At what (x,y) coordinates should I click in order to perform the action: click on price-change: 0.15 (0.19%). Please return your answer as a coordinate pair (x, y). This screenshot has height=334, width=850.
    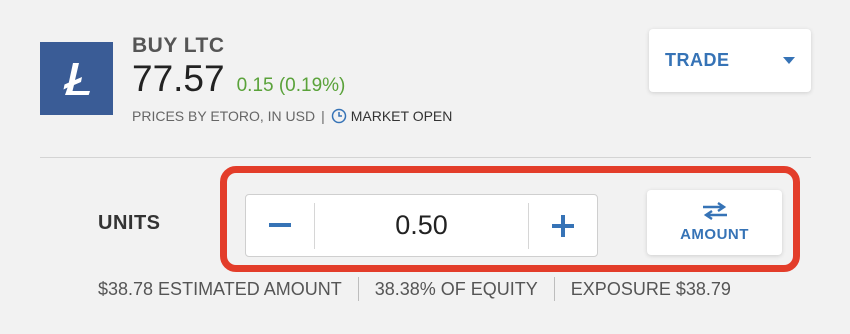
    Looking at the image, I should click on (291, 85).